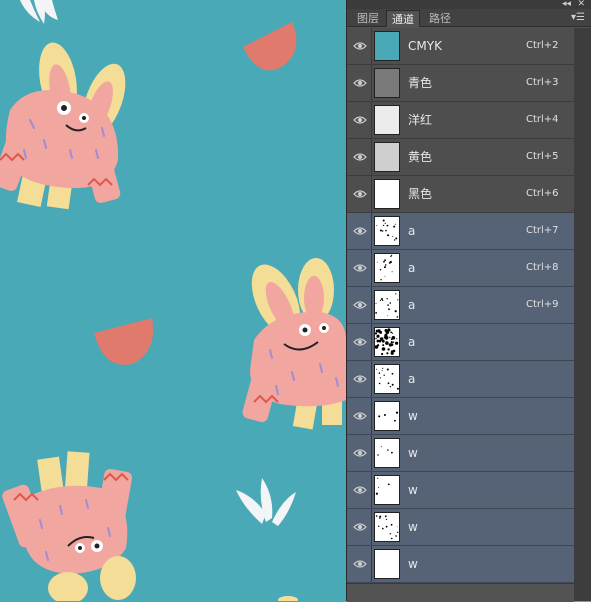 The image size is (591, 602). I want to click on channel-shortcut: Ctrl+7, so click(542, 230).